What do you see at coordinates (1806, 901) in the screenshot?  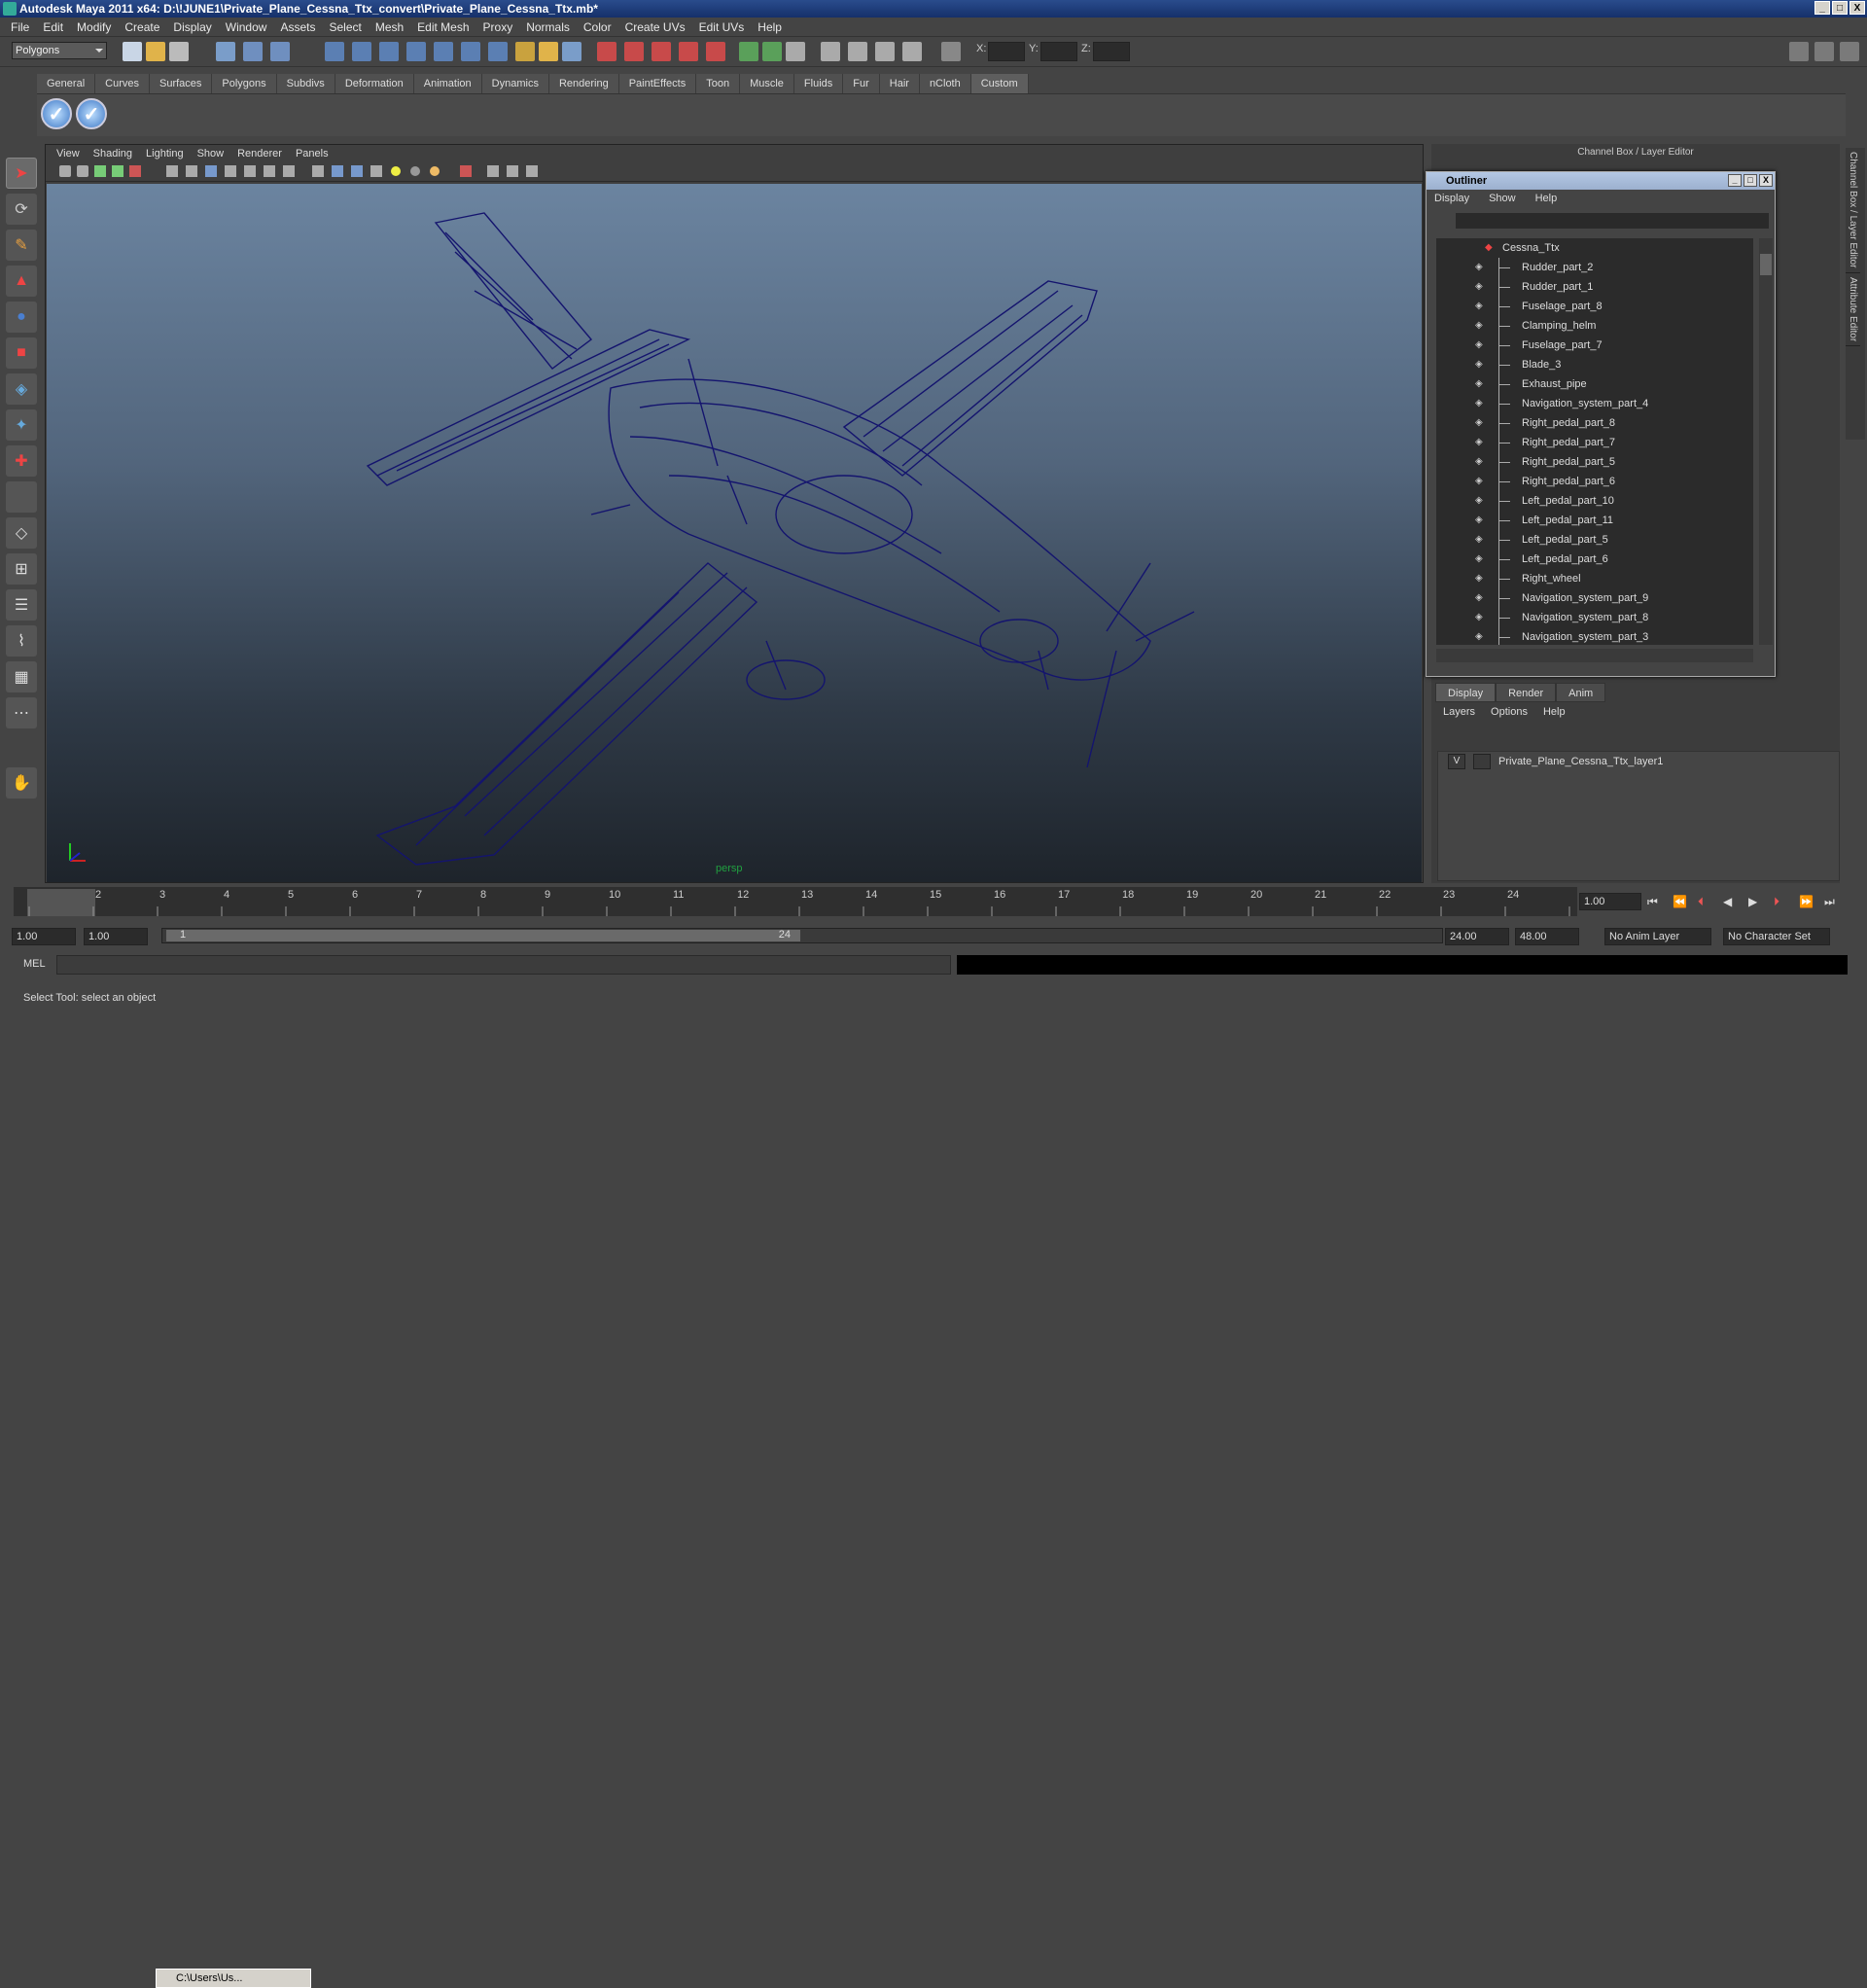 I see `step-forward-icon: ⏩` at bounding box center [1806, 901].